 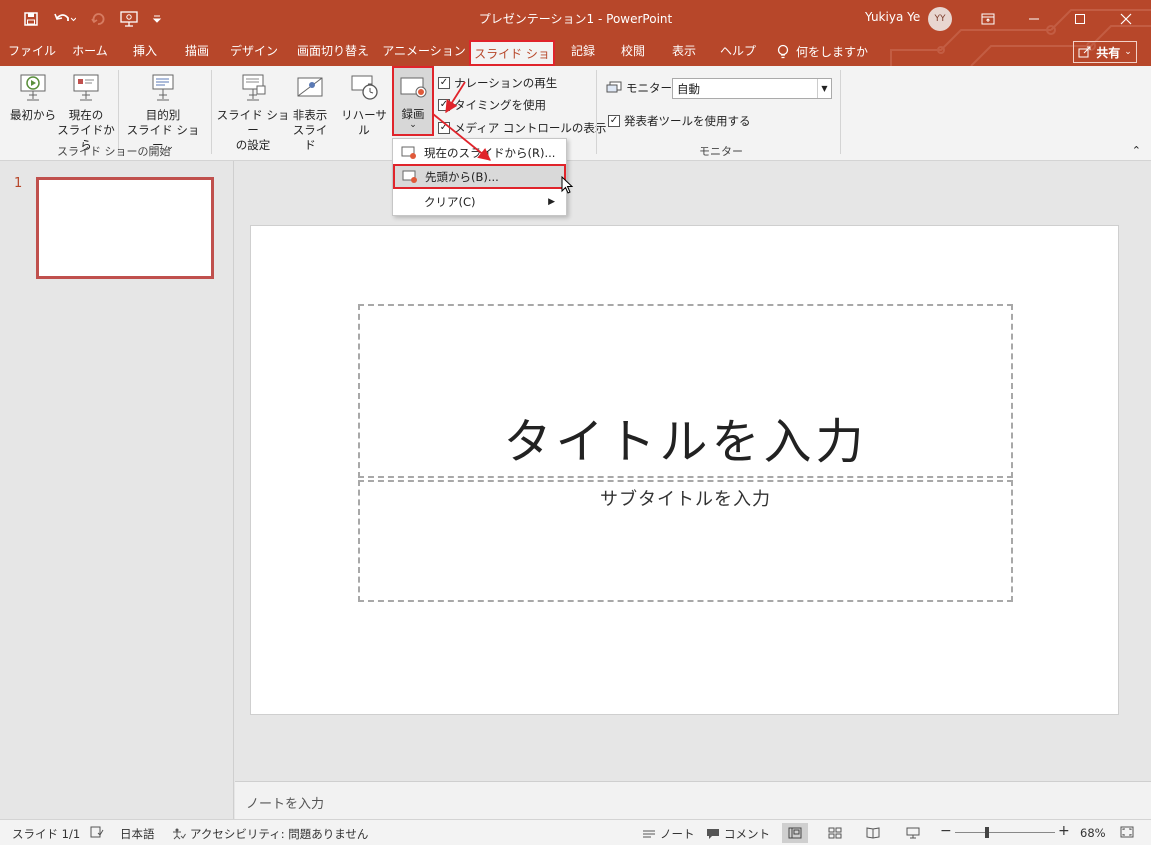 What do you see at coordinates (450, 202) in the screenshot?
I see `clear-recording-label: クリア(C)` at bounding box center [450, 202].